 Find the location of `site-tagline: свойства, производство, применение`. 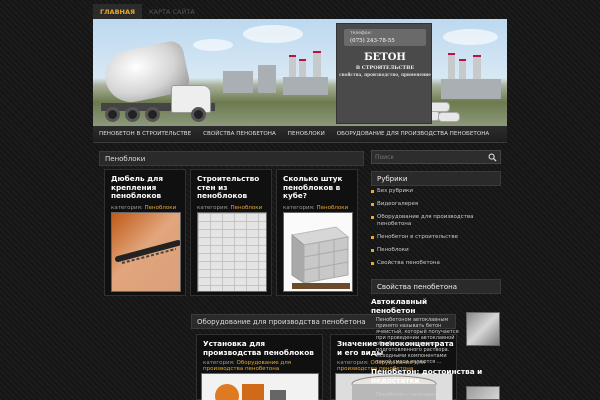

site-tagline: свойства, производство, применение is located at coordinates (385, 74).